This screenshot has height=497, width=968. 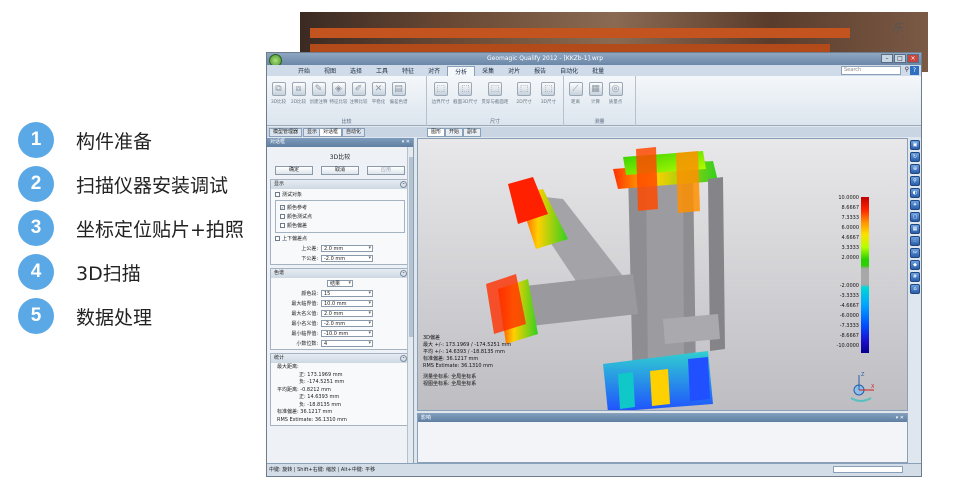 What do you see at coordinates (524, 89) in the screenshot?
I see `dim-2d-icon: ⬚` at bounding box center [524, 89].